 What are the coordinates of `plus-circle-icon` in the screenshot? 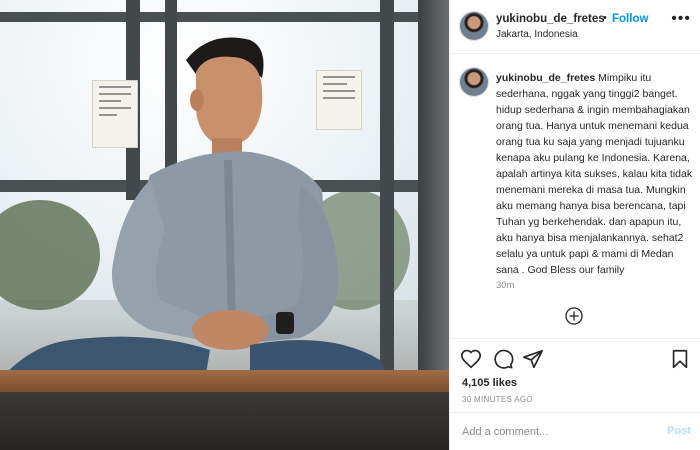 It's located at (574, 316).